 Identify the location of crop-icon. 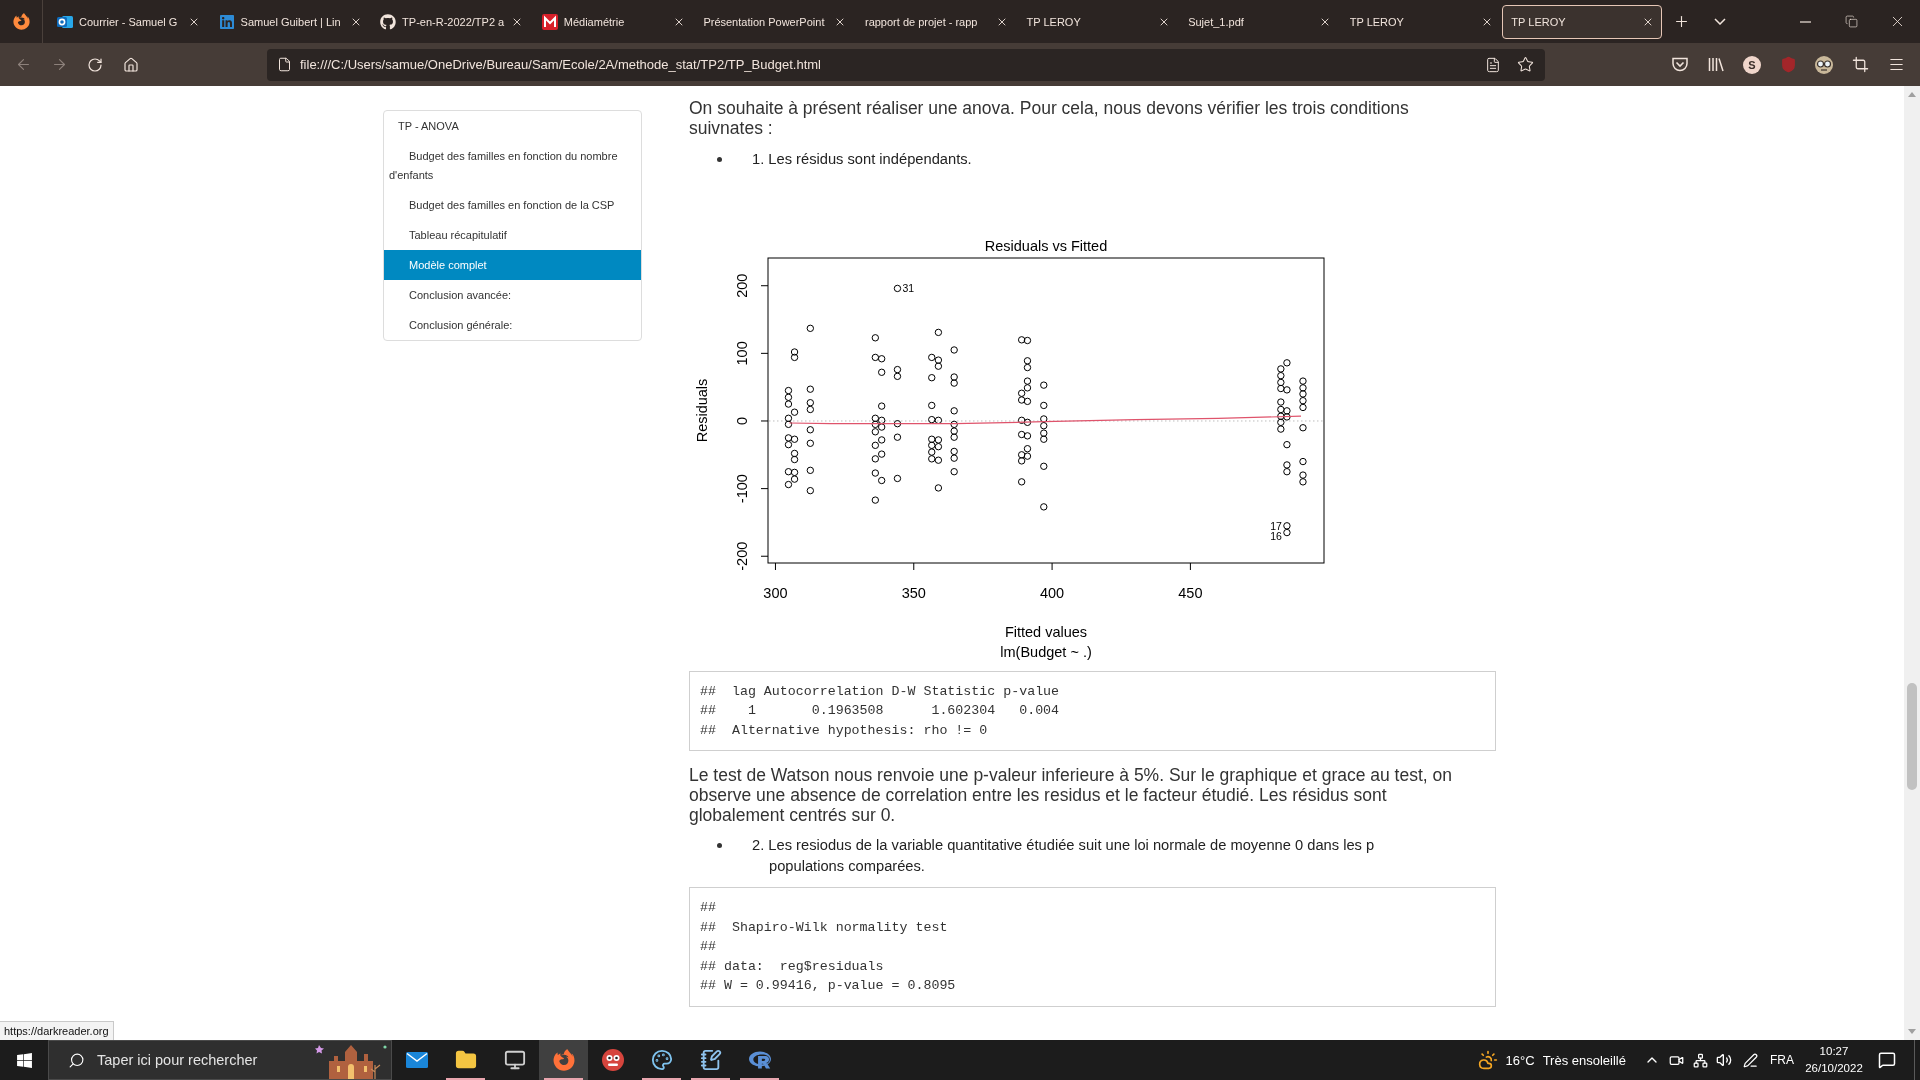
(1860, 64).